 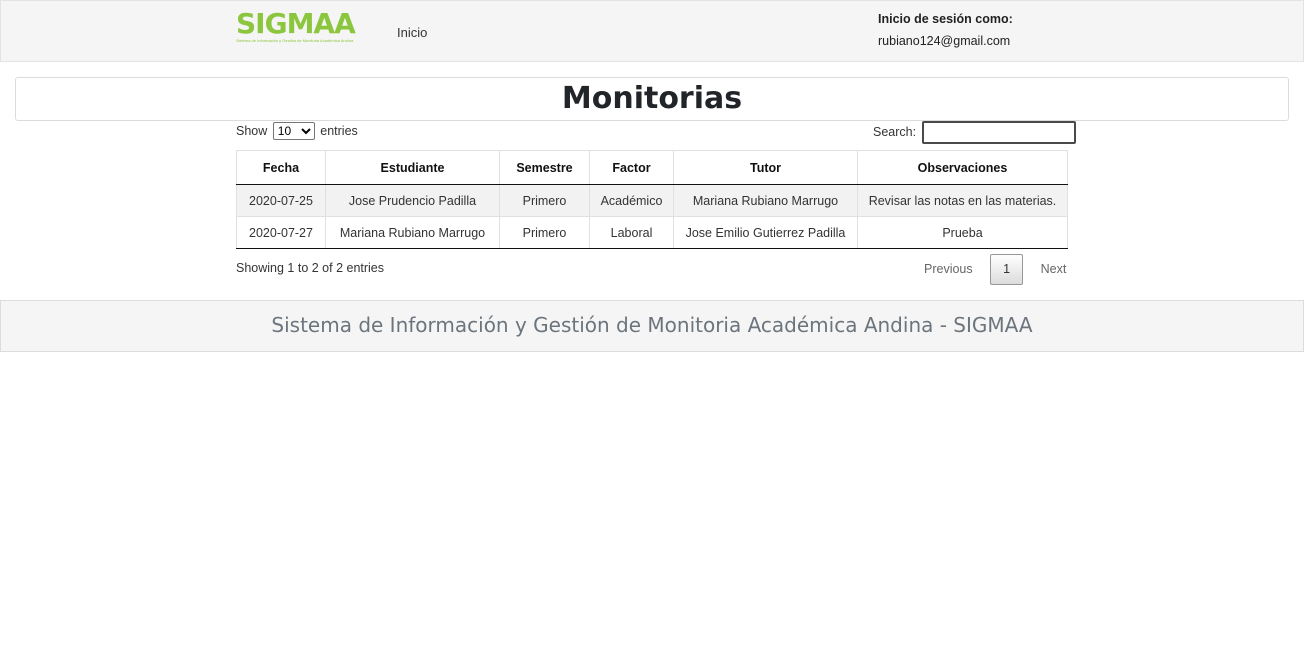 I want to click on page-title-card: Monitorias, so click(x=652, y=99).